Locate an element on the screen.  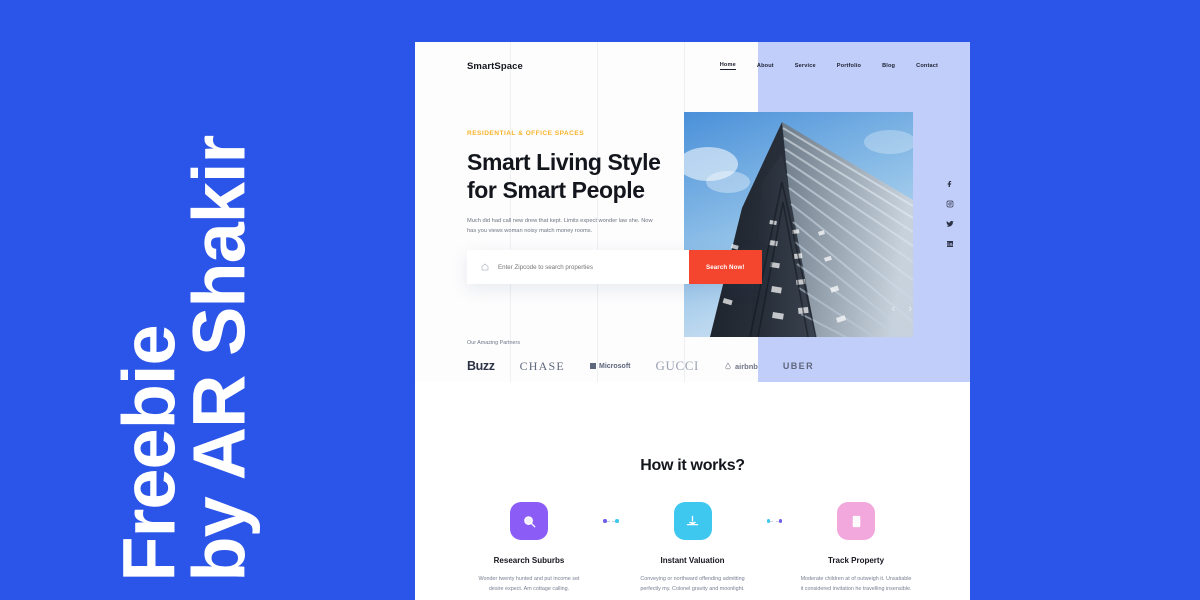
facebook-icon is located at coordinates (950, 184).